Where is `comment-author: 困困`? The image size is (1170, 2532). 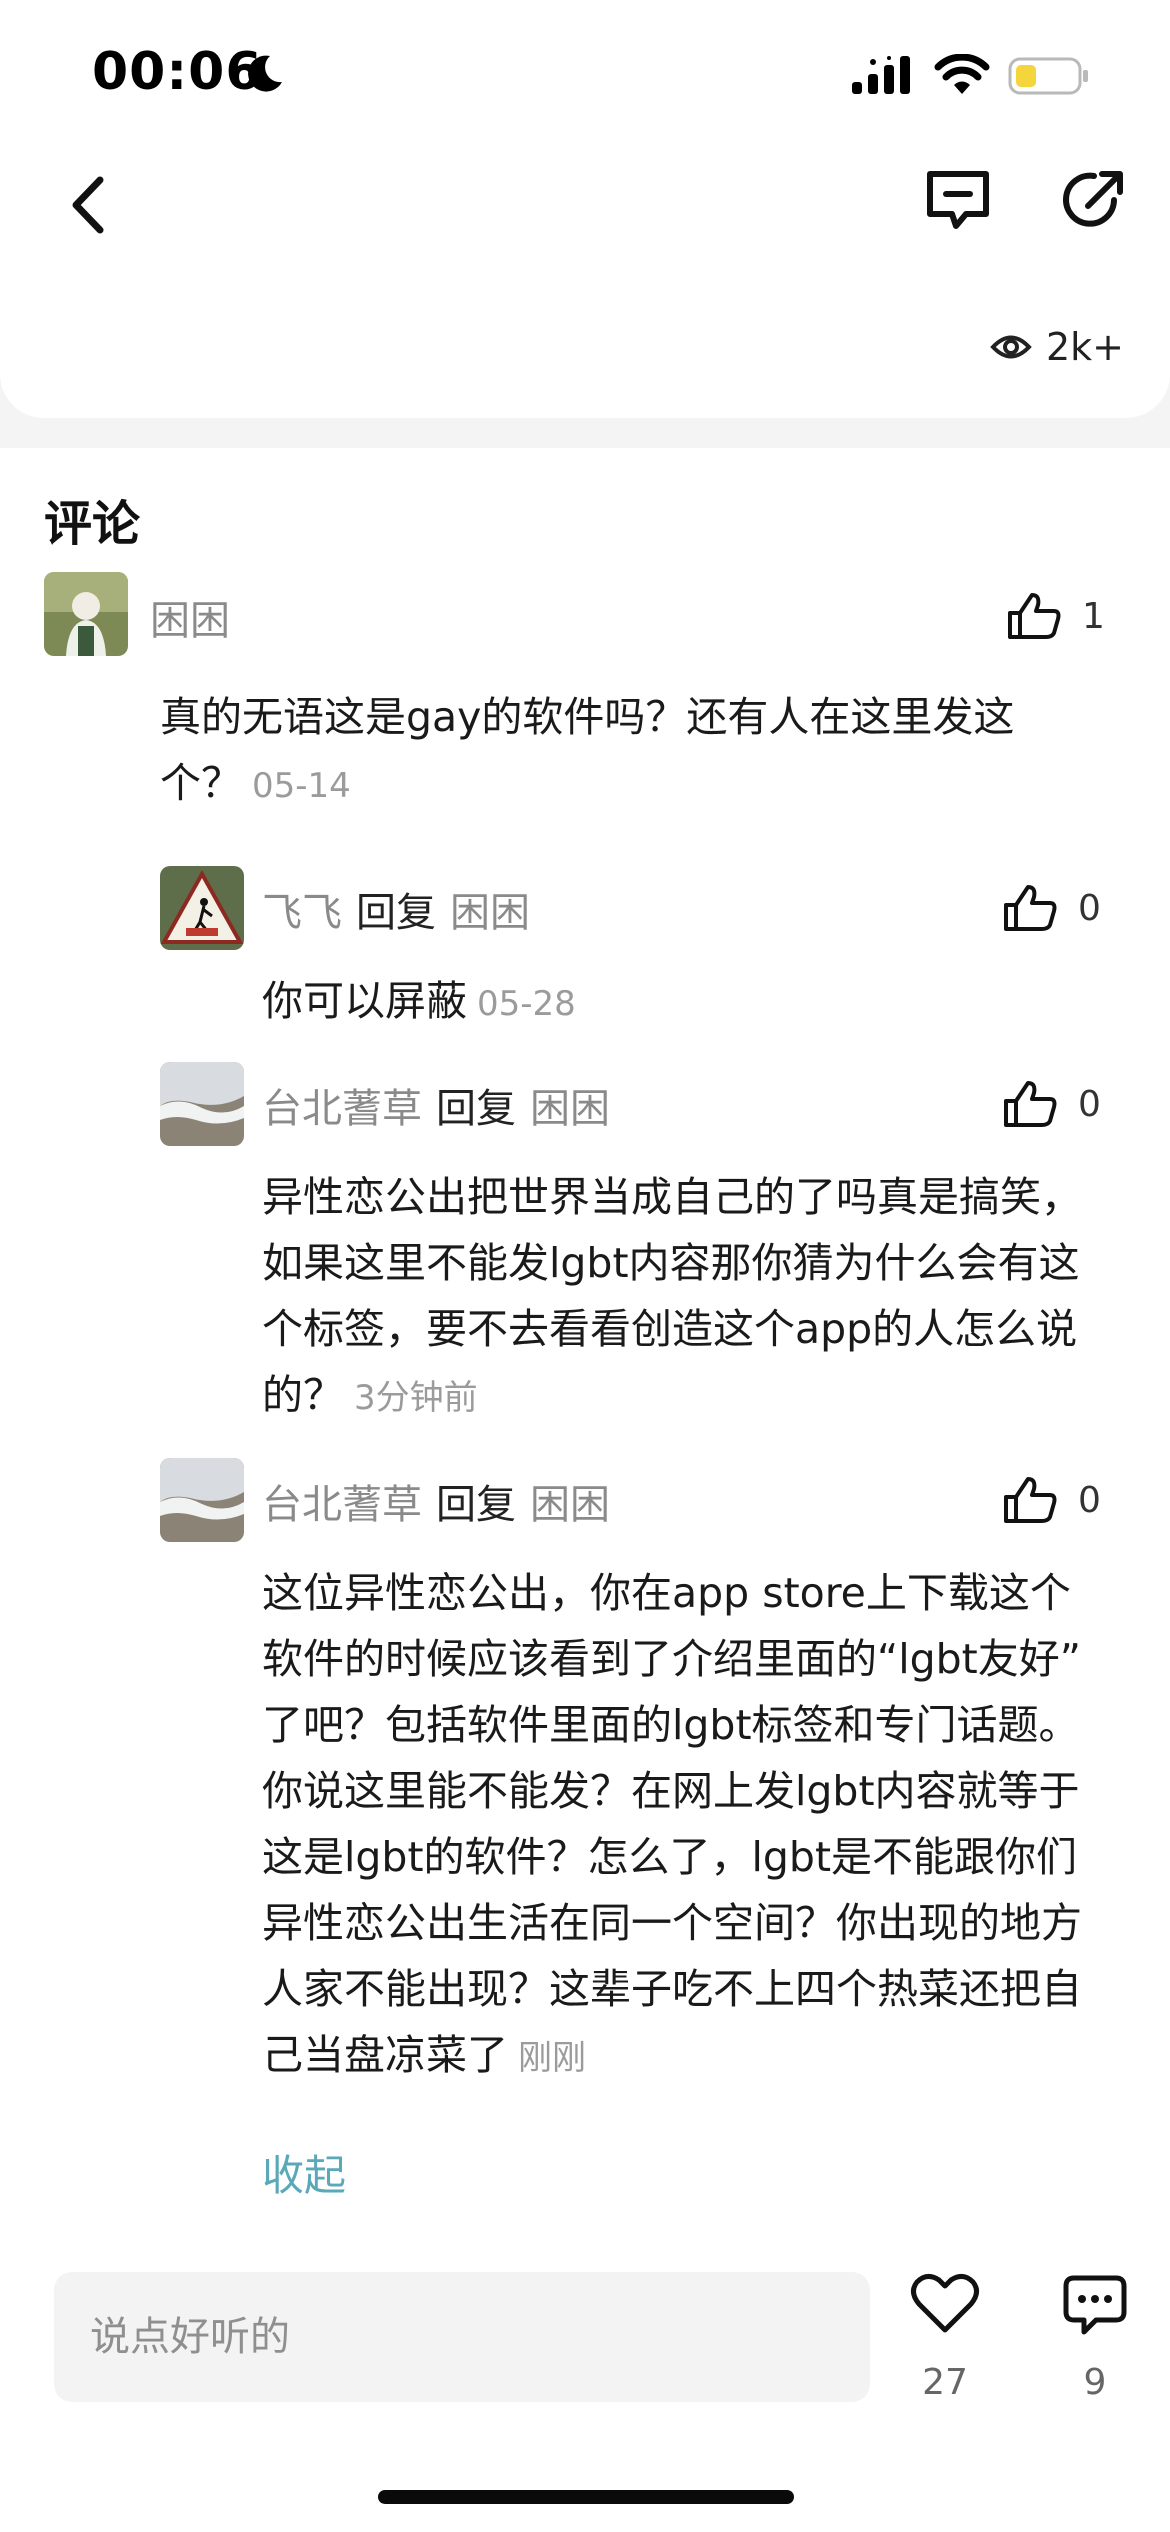
comment-author: 困困 is located at coordinates (190, 617).